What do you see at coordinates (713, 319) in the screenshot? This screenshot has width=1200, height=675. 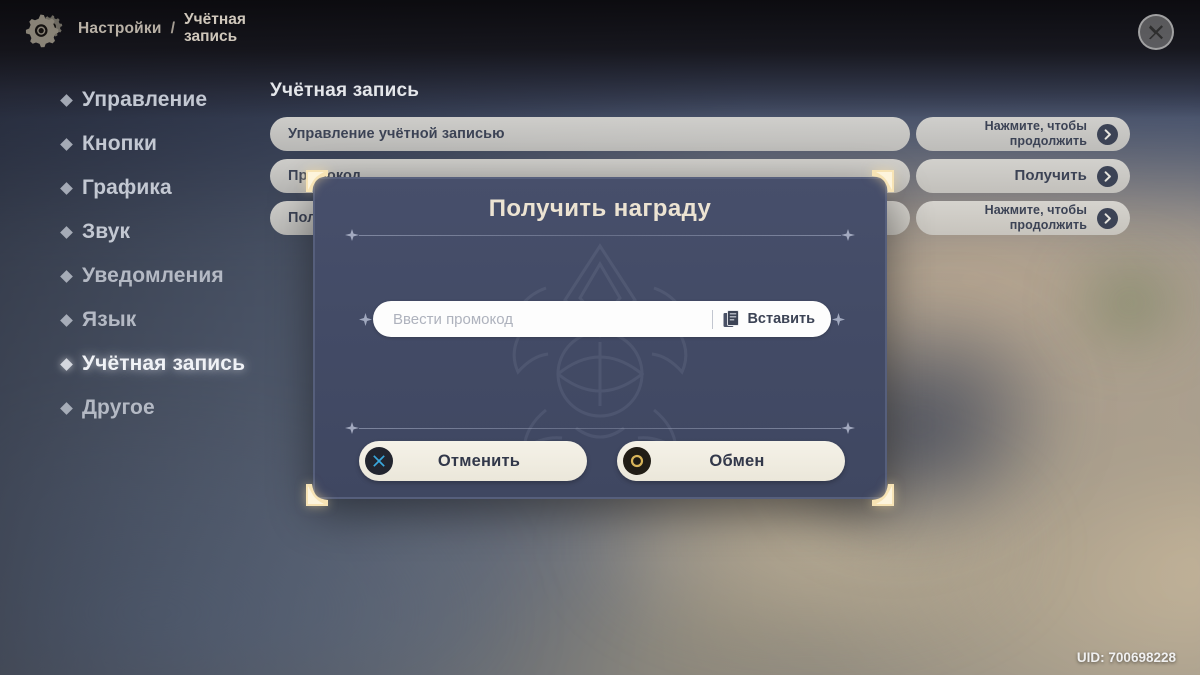 I see `input-divider` at bounding box center [713, 319].